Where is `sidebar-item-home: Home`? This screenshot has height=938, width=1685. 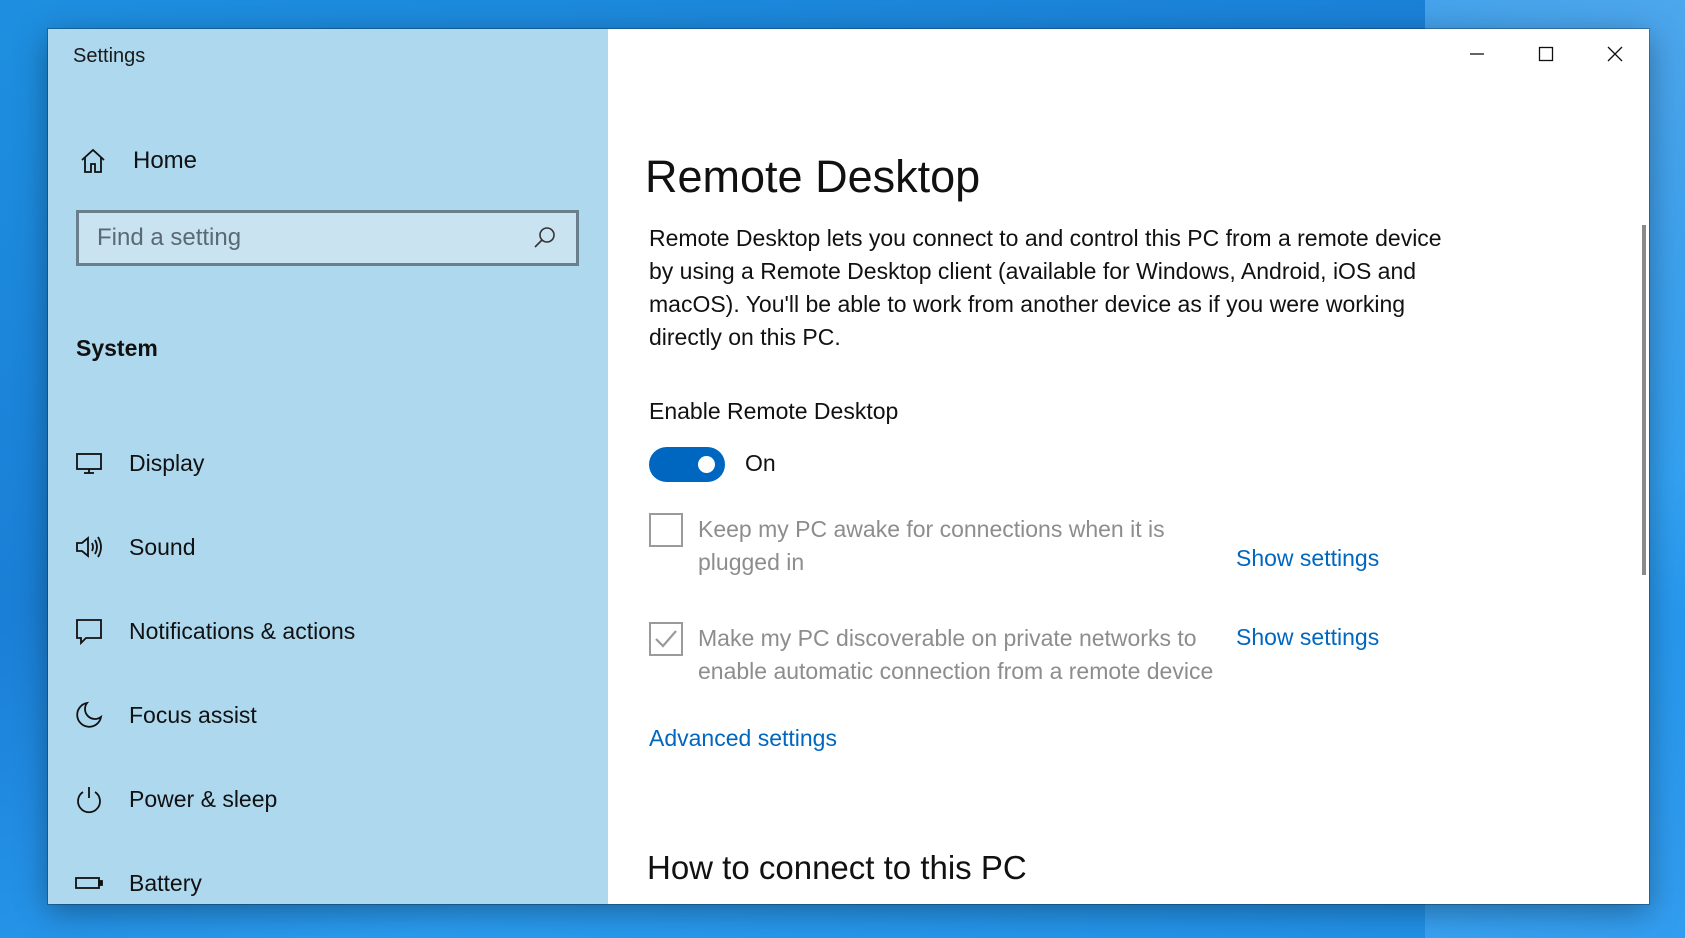
sidebar-item-home: Home is located at coordinates (328, 161).